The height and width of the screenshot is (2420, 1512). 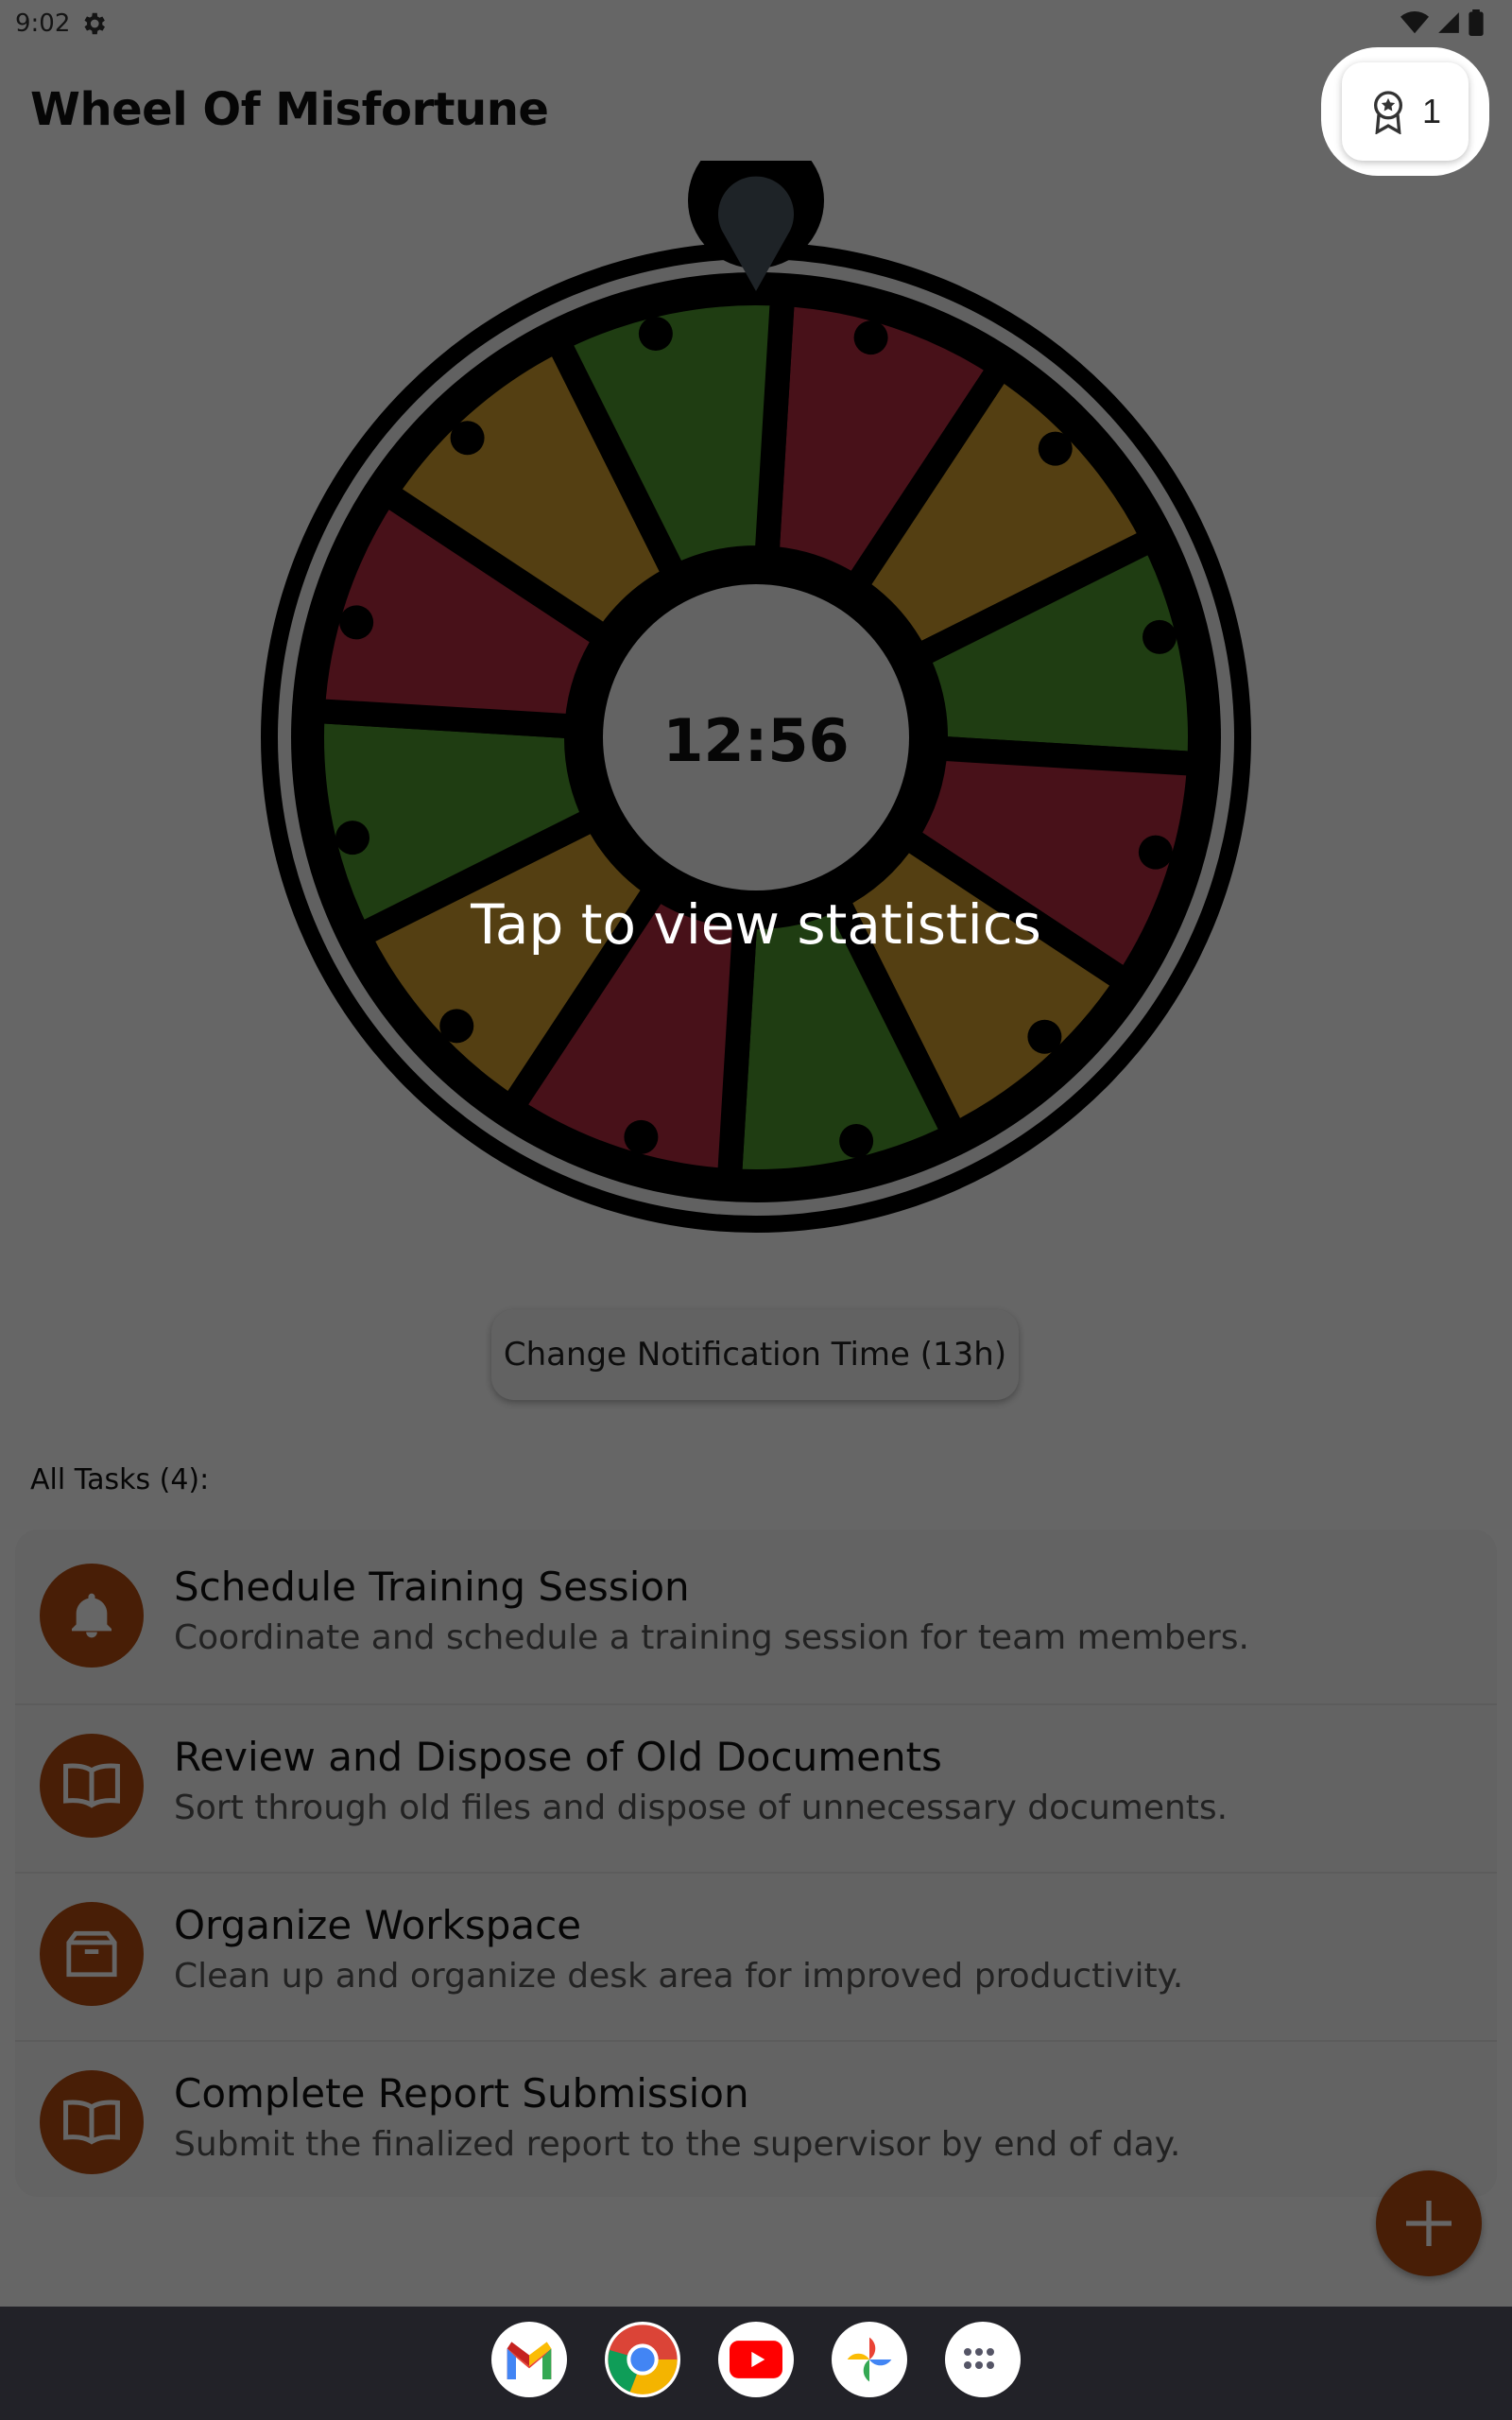 What do you see at coordinates (432, 1587) in the screenshot?
I see `task-title: Schedule Training Session` at bounding box center [432, 1587].